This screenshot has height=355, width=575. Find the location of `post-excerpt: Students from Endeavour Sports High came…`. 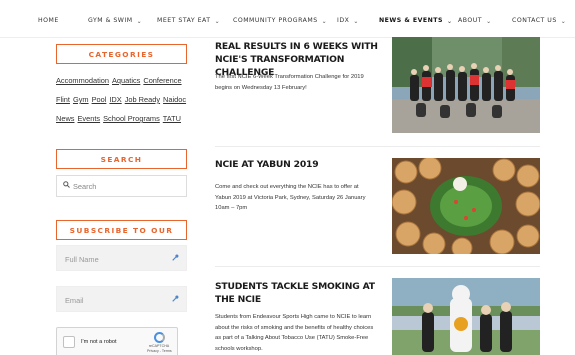

post-excerpt: Students from Endeavour Sports High came… is located at coordinates (294, 333).